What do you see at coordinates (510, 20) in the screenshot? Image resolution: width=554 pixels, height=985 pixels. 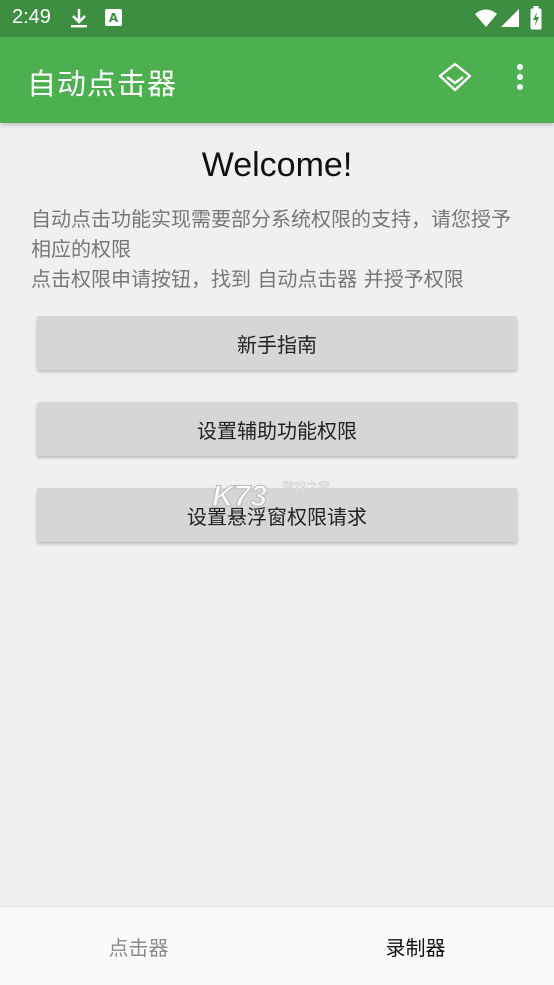 I see `signal-icon` at bounding box center [510, 20].